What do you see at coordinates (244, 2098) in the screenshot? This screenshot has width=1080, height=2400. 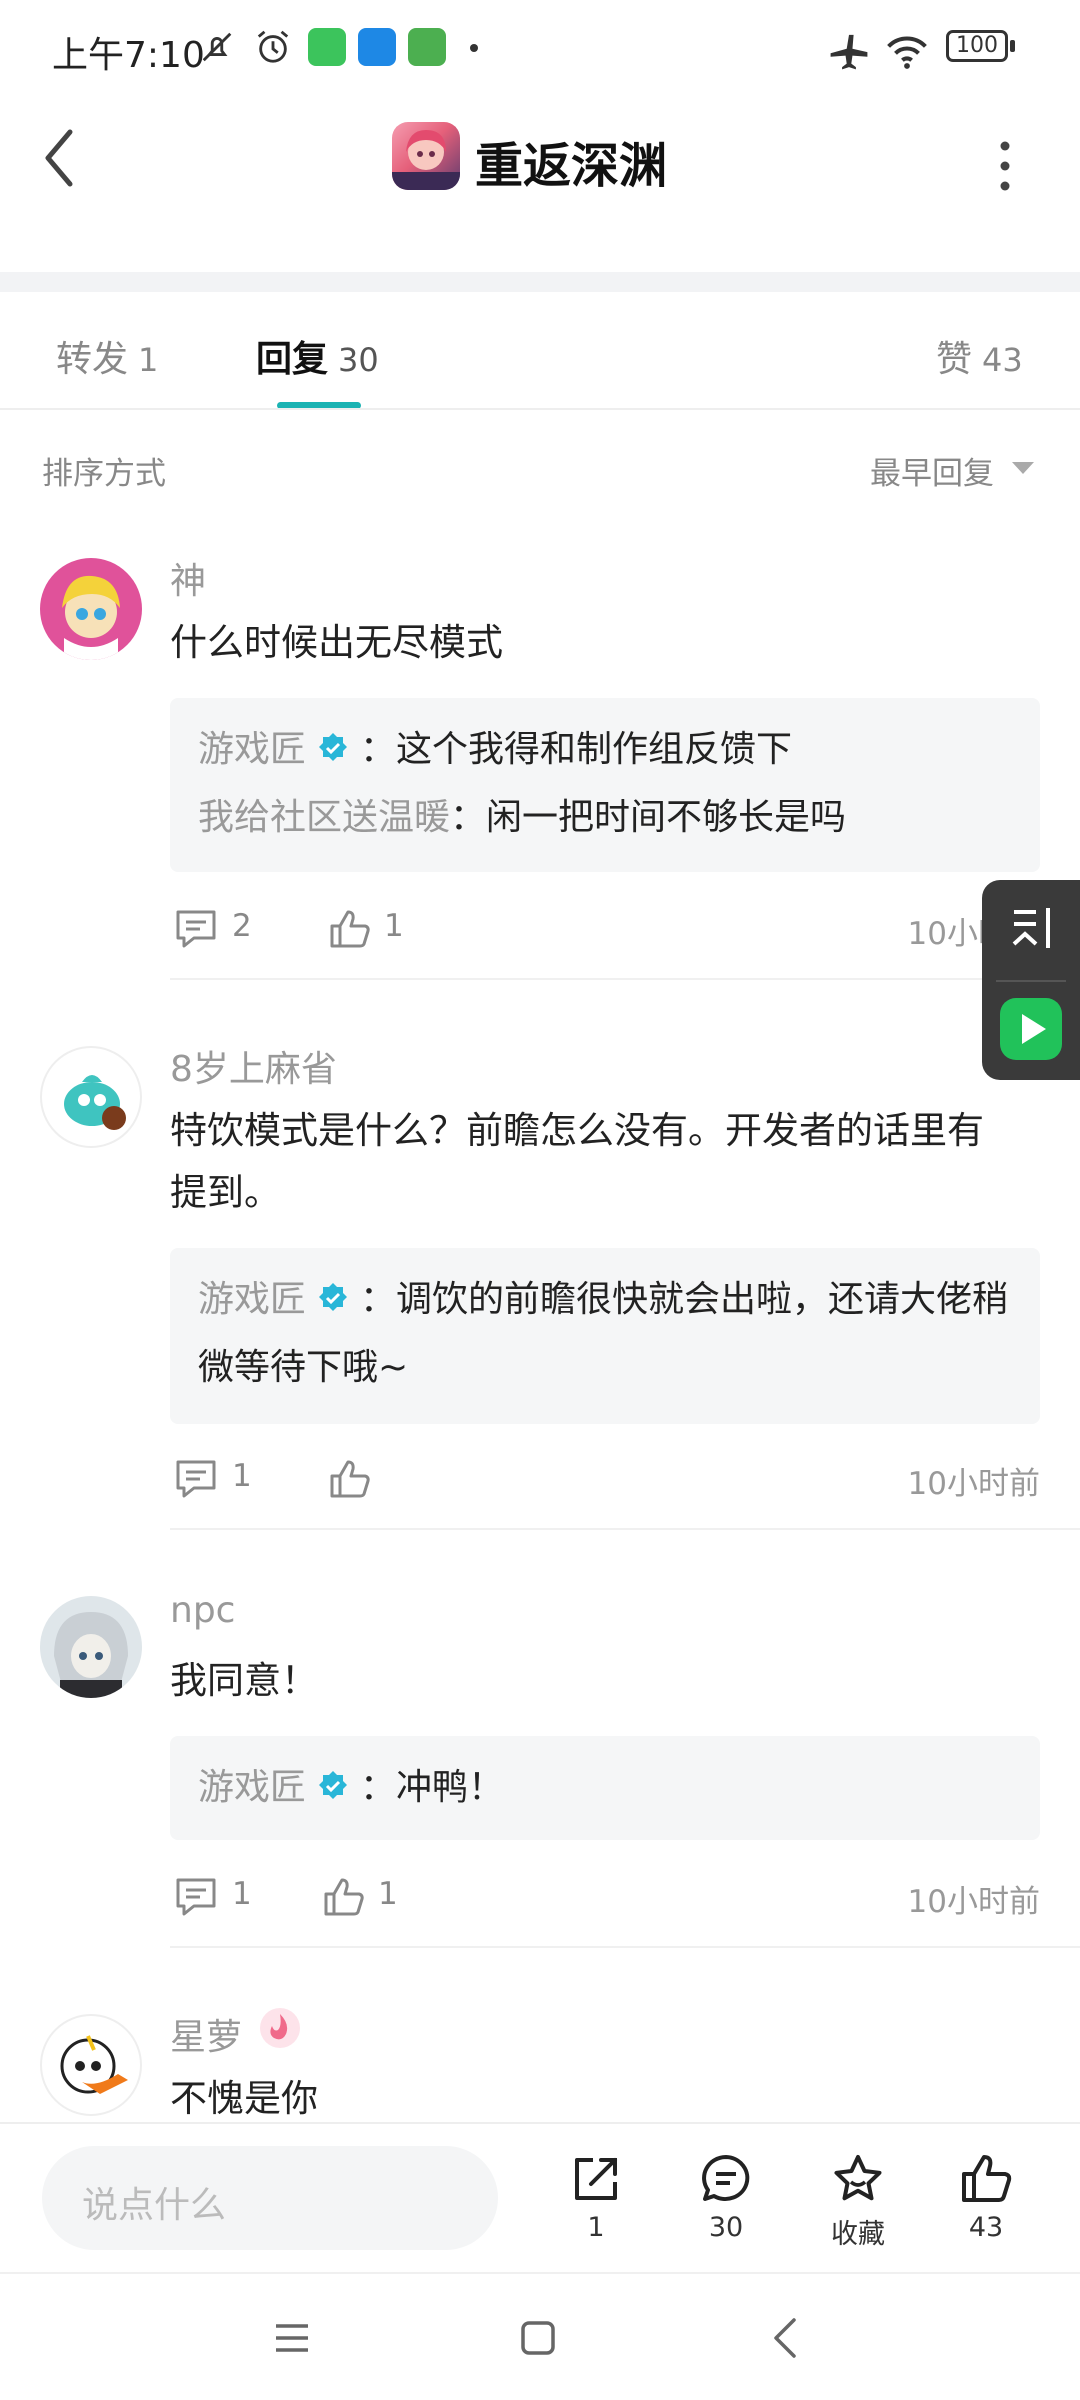 I see `comment-text: 不愧是你` at bounding box center [244, 2098].